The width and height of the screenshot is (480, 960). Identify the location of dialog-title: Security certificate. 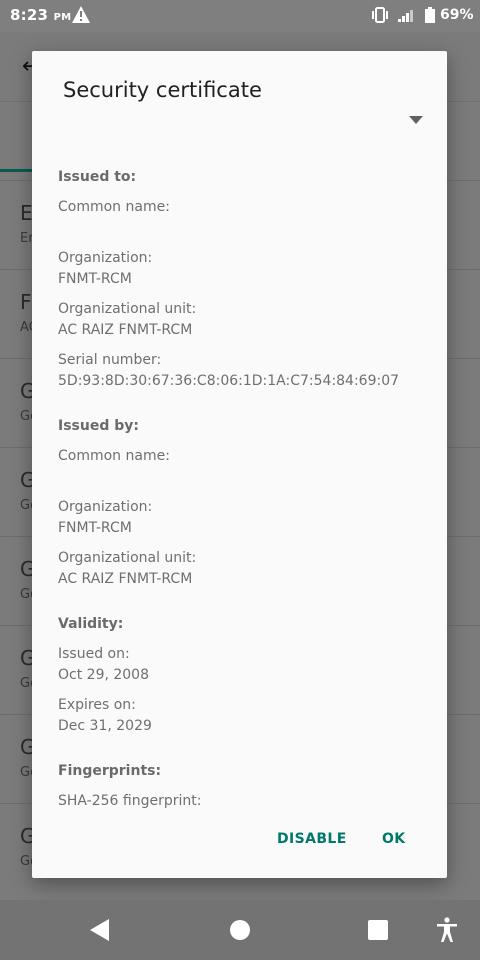
(162, 90).